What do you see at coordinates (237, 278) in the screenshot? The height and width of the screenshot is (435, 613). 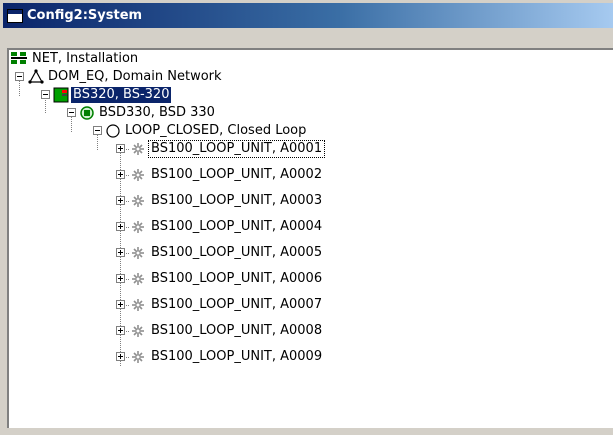 I see `tree-node-label: BS100_LOOP_UNIT, A0006` at bounding box center [237, 278].